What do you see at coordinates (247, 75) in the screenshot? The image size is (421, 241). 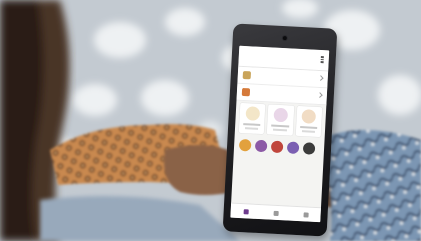 I see `book-icon` at bounding box center [247, 75].